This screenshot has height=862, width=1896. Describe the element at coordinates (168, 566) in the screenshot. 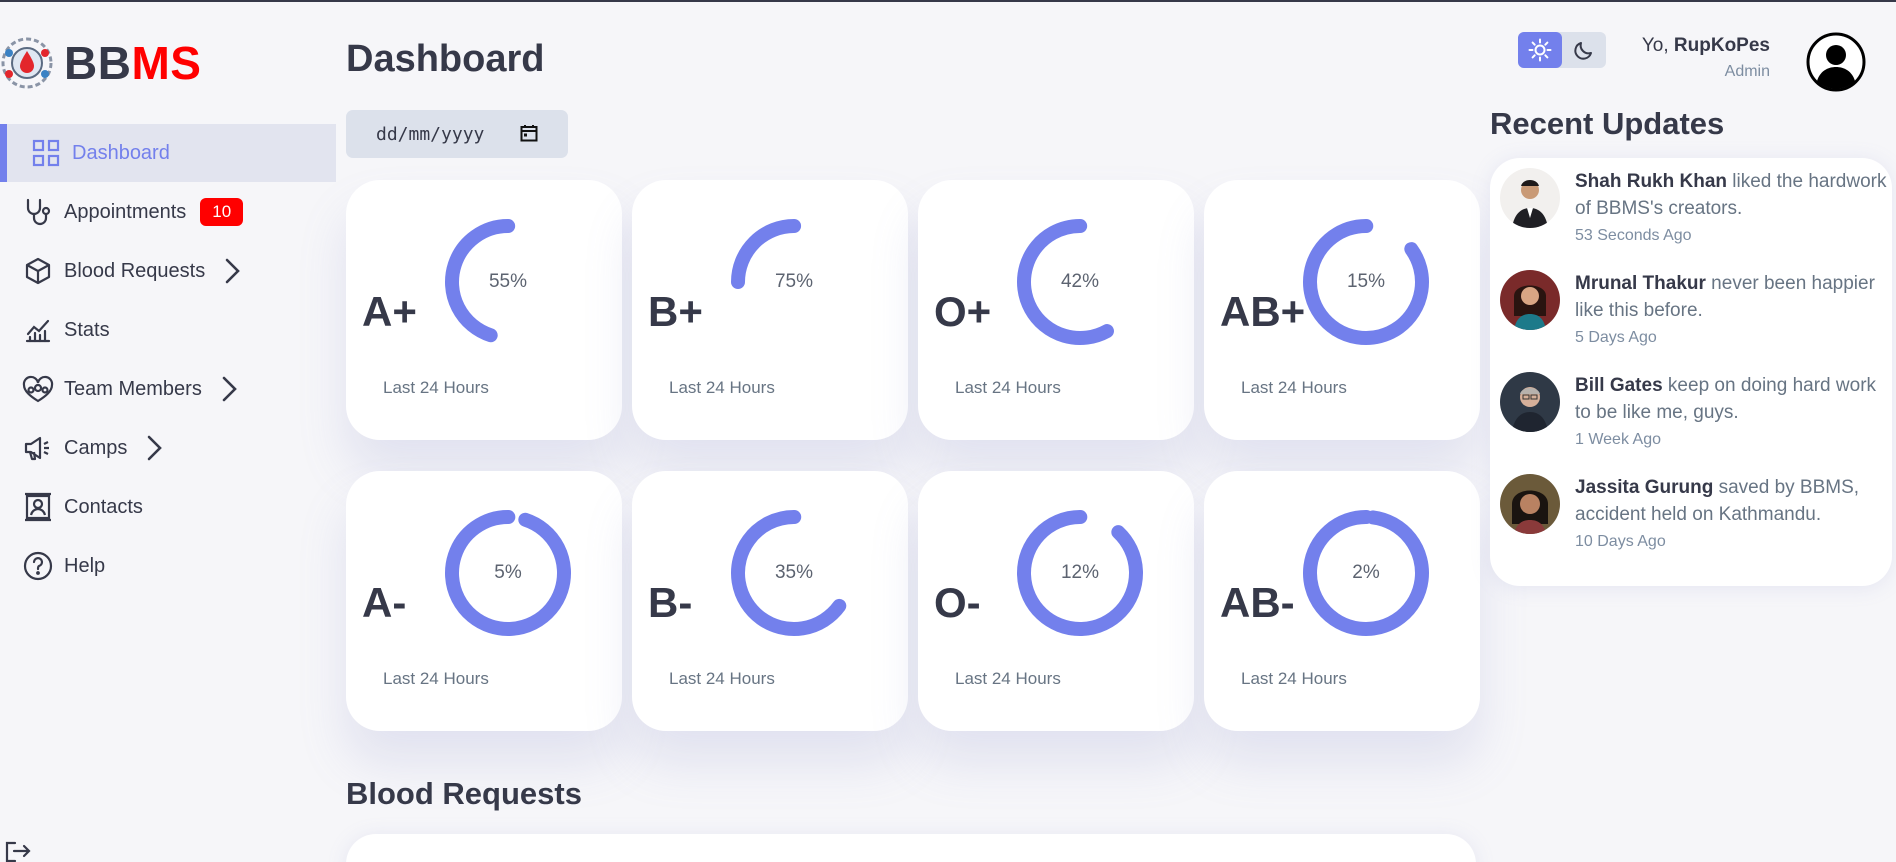

I see `sidebar-item-help: Help` at that location.